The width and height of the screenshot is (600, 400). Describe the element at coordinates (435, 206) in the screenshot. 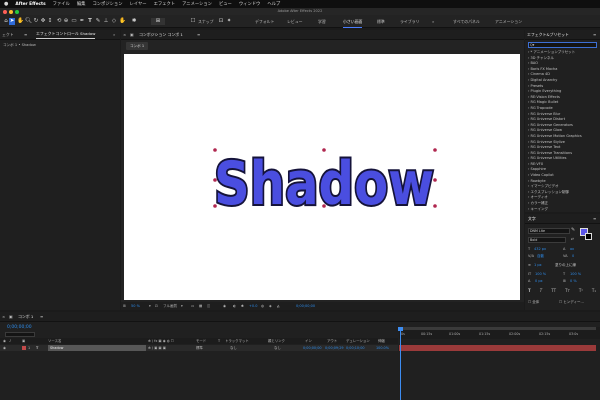

I see `handle-bottom-right` at that location.